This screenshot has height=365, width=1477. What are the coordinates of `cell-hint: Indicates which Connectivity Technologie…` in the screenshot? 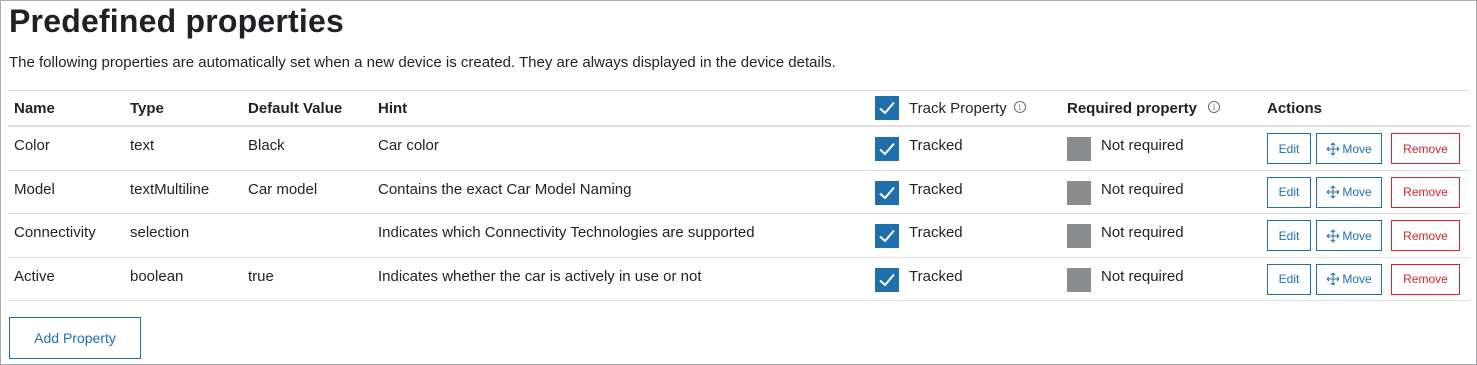 It's located at (566, 232).